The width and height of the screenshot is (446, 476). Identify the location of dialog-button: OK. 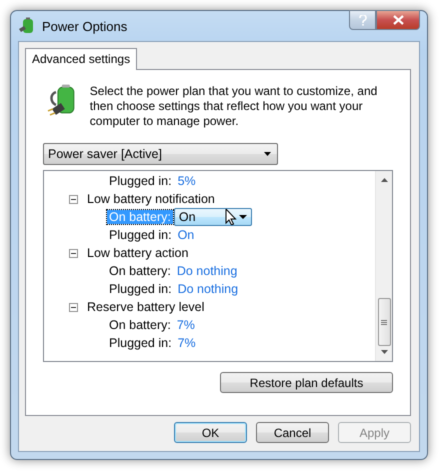
(210, 432).